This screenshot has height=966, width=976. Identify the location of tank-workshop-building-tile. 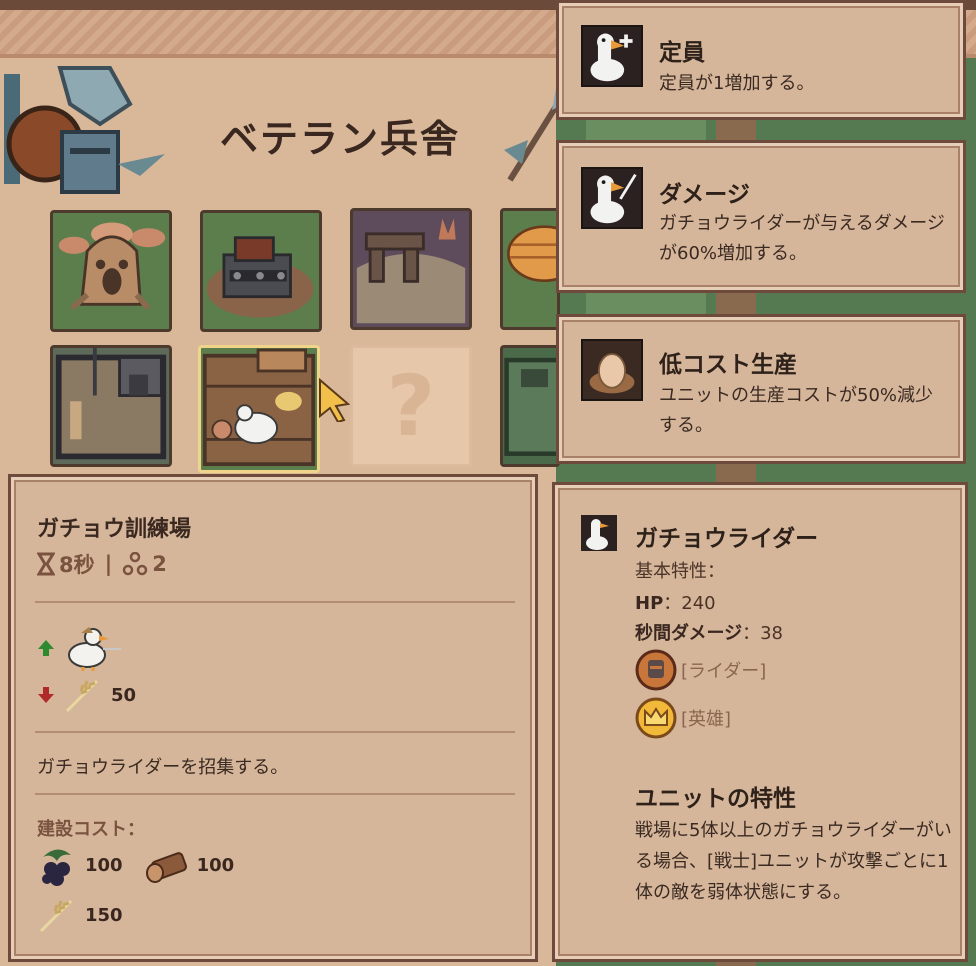
(261, 271).